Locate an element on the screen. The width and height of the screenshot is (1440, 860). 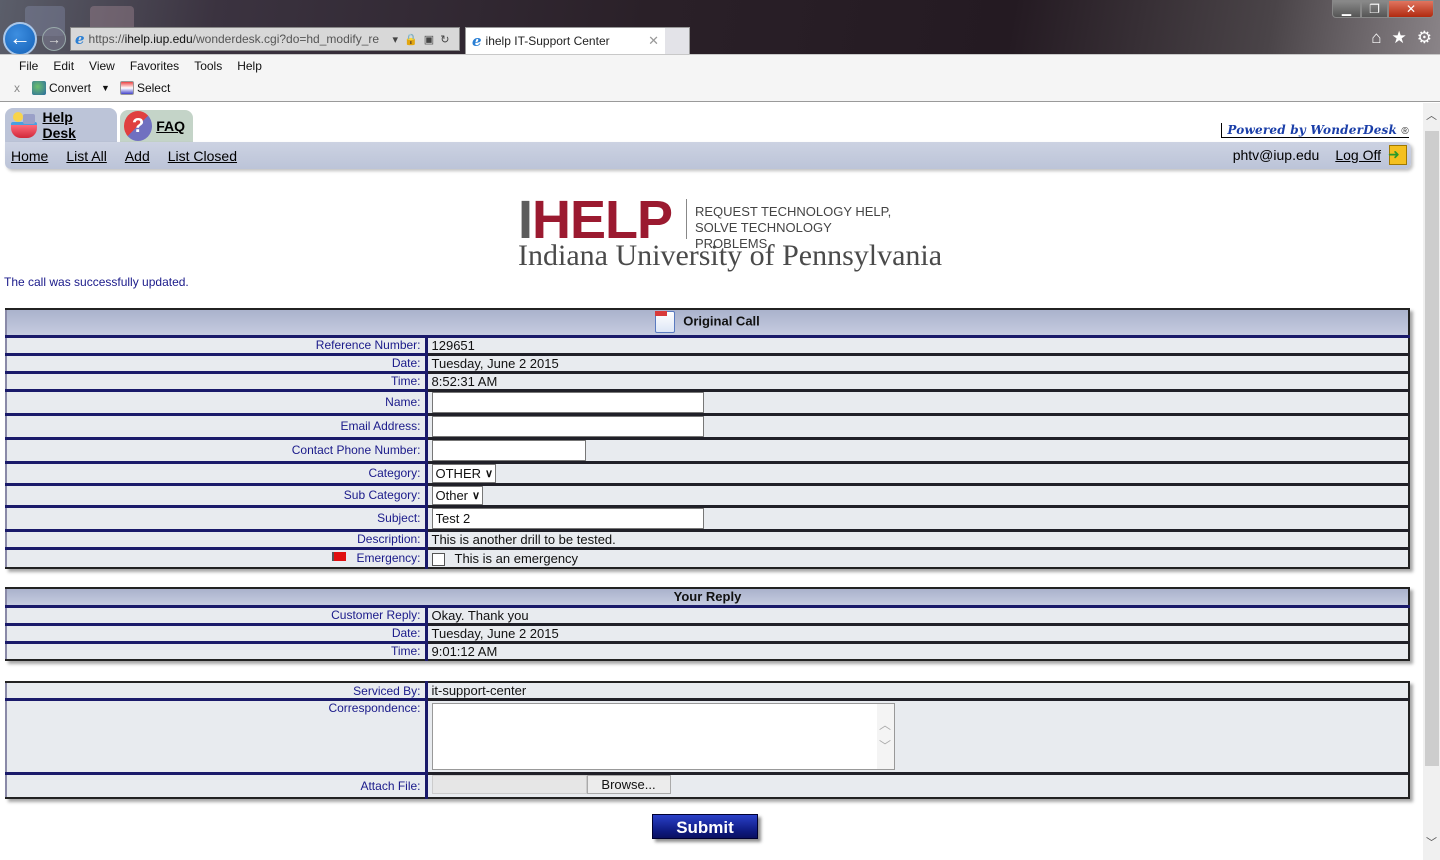
browser-tab: e ihelp IT-Support Center ✕ is located at coordinates (577, 40).